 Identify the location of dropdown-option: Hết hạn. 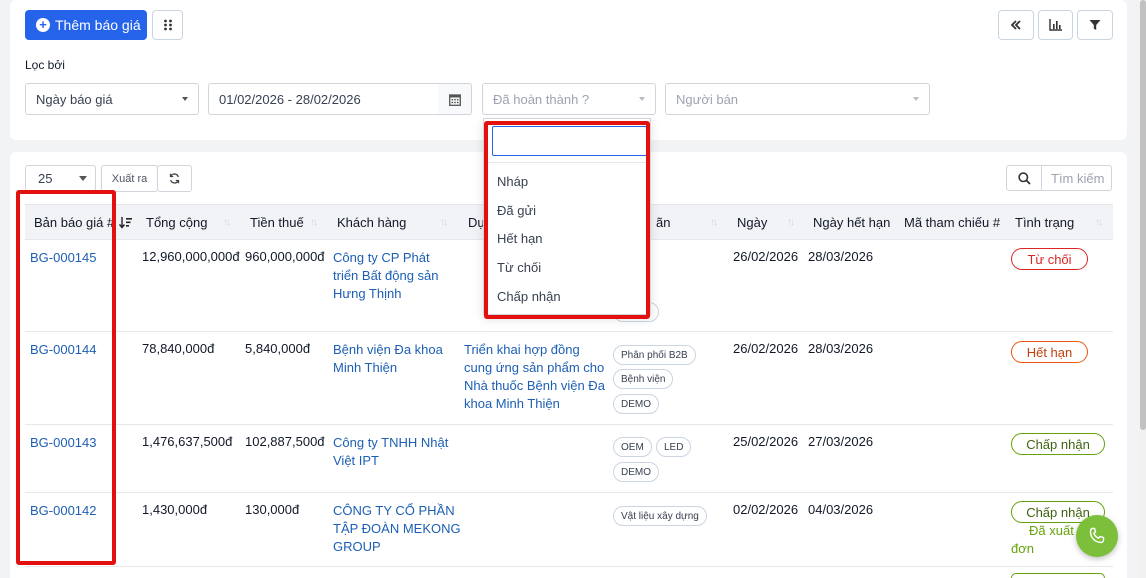
(520, 238).